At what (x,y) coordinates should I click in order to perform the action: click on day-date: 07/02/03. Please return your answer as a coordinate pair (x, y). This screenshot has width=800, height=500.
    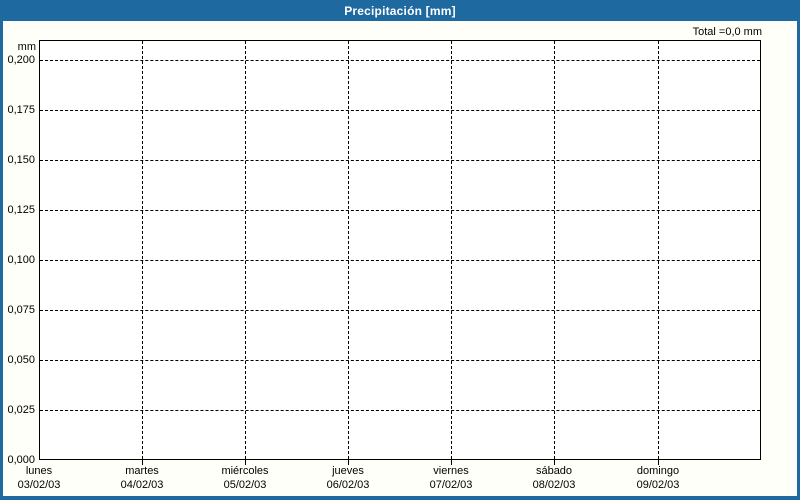
    Looking at the image, I should click on (451, 485).